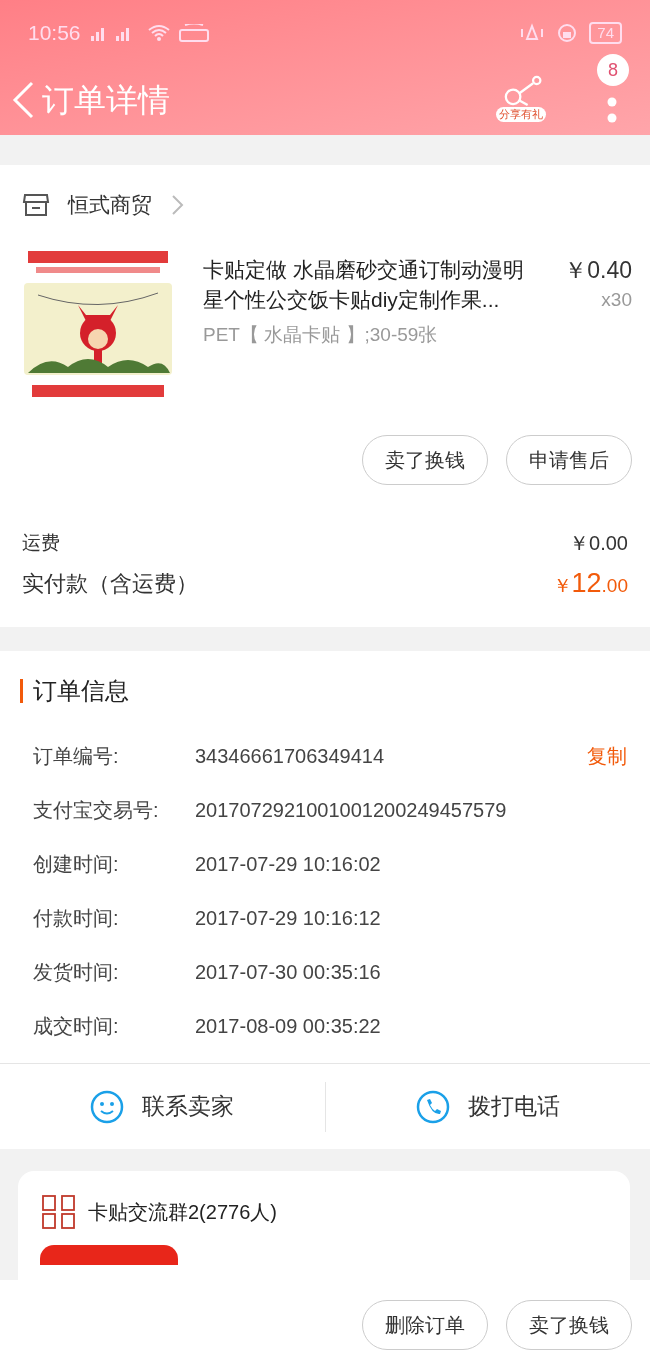 This screenshot has height=1372, width=650. What do you see at coordinates (188, 1106) in the screenshot?
I see `contact-button: 联系卖家` at bounding box center [188, 1106].